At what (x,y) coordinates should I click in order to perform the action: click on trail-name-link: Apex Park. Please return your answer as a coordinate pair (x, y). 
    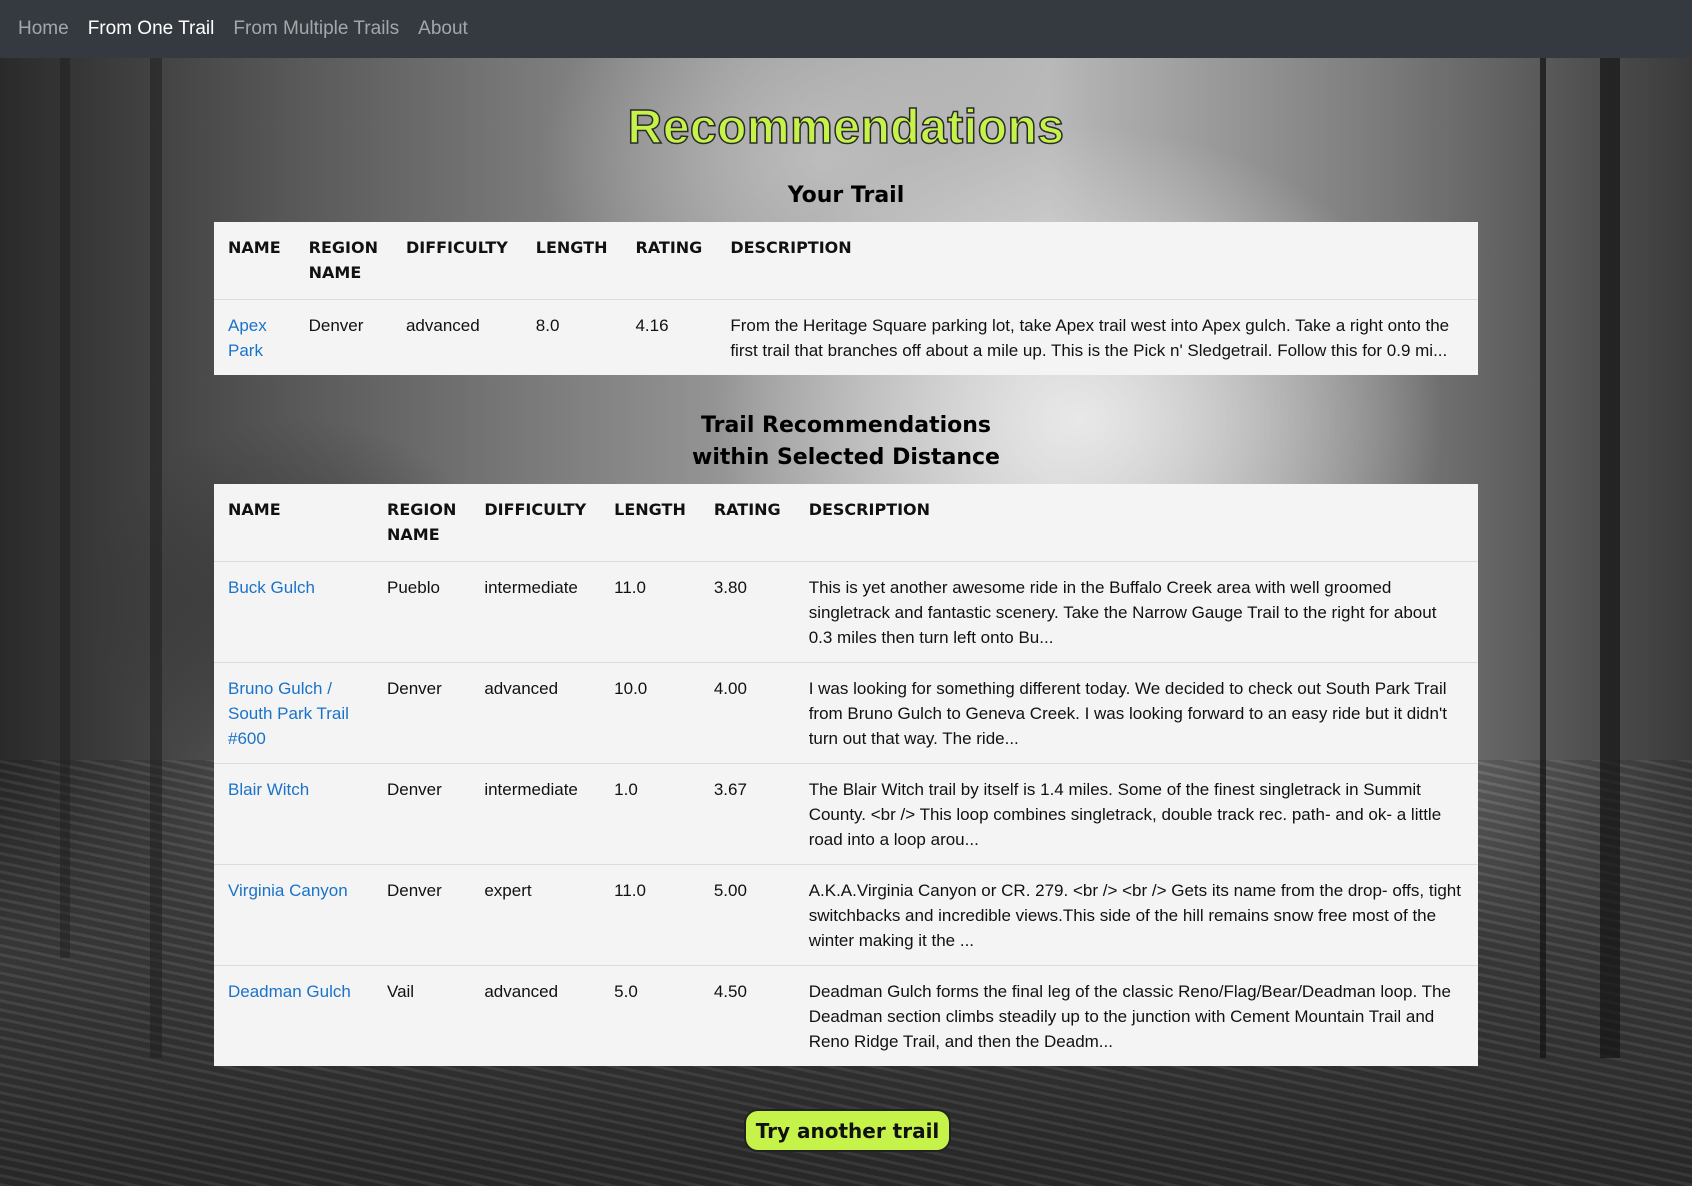
    Looking at the image, I should click on (247, 338).